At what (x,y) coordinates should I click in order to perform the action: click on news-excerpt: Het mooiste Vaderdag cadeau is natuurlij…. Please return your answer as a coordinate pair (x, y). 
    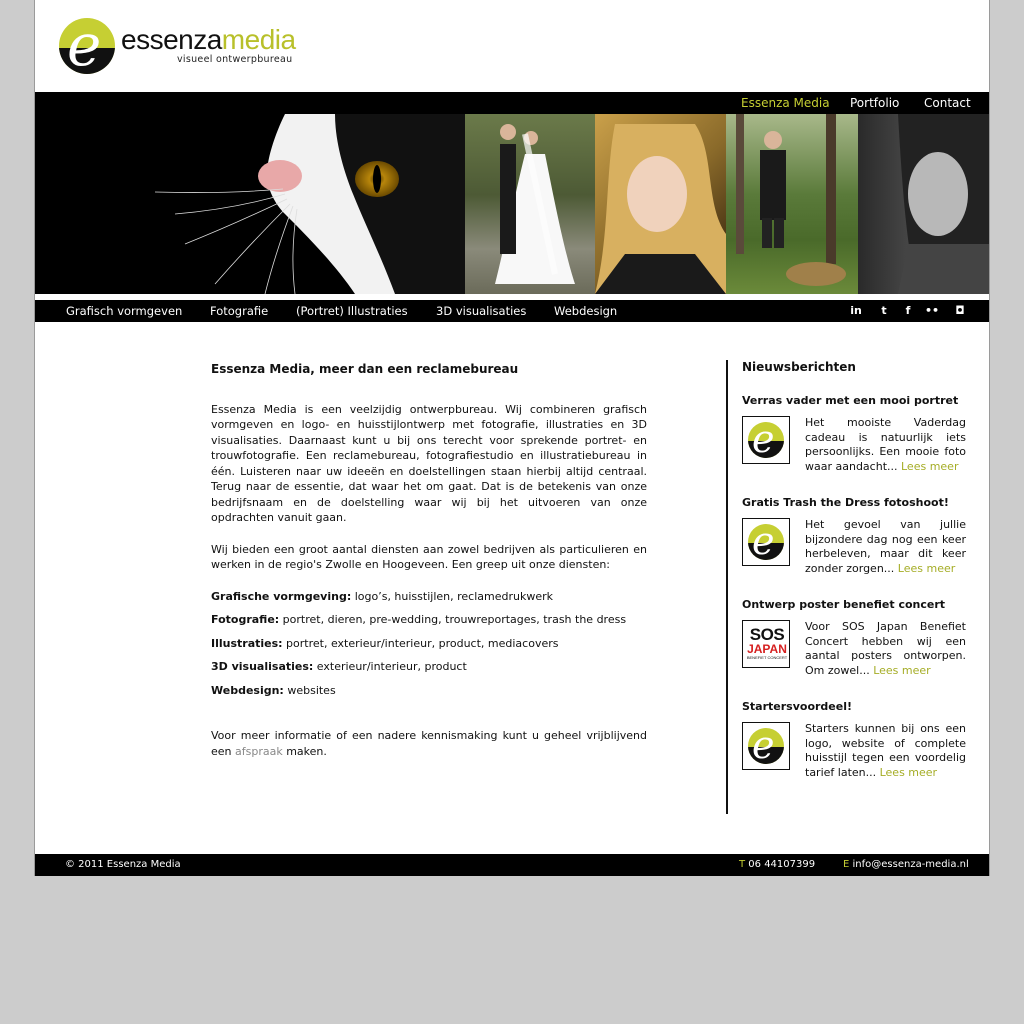
    Looking at the image, I should click on (885, 444).